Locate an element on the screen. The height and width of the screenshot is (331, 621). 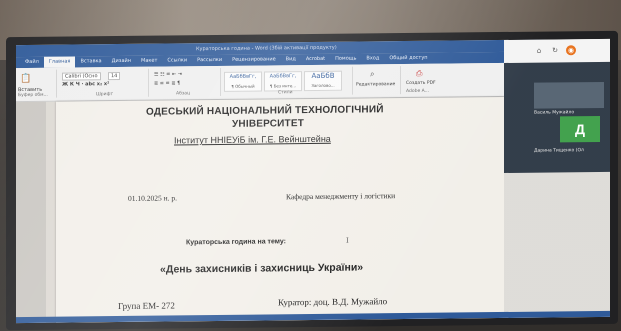
tab-view: Вид is located at coordinates (291, 59).